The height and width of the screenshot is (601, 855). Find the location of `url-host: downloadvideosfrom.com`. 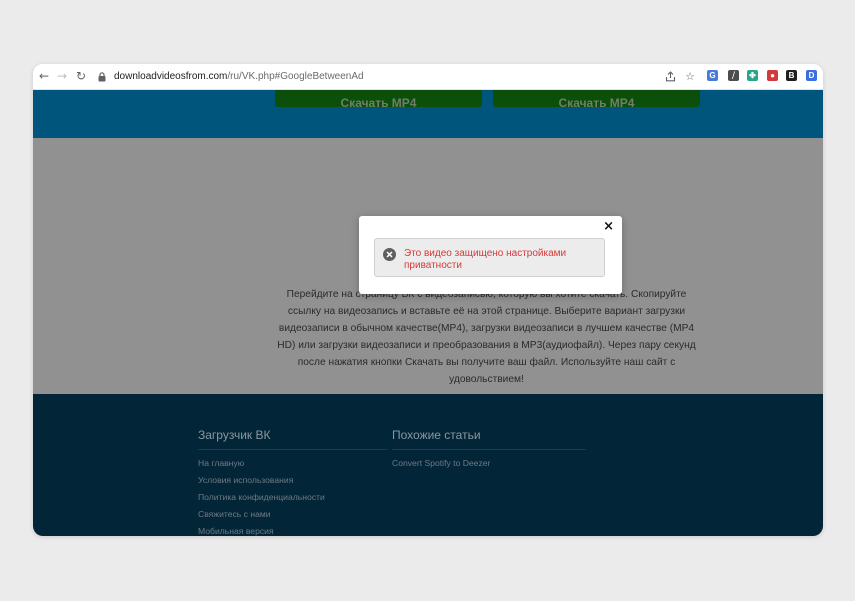

url-host: downloadvideosfrom.com is located at coordinates (171, 76).